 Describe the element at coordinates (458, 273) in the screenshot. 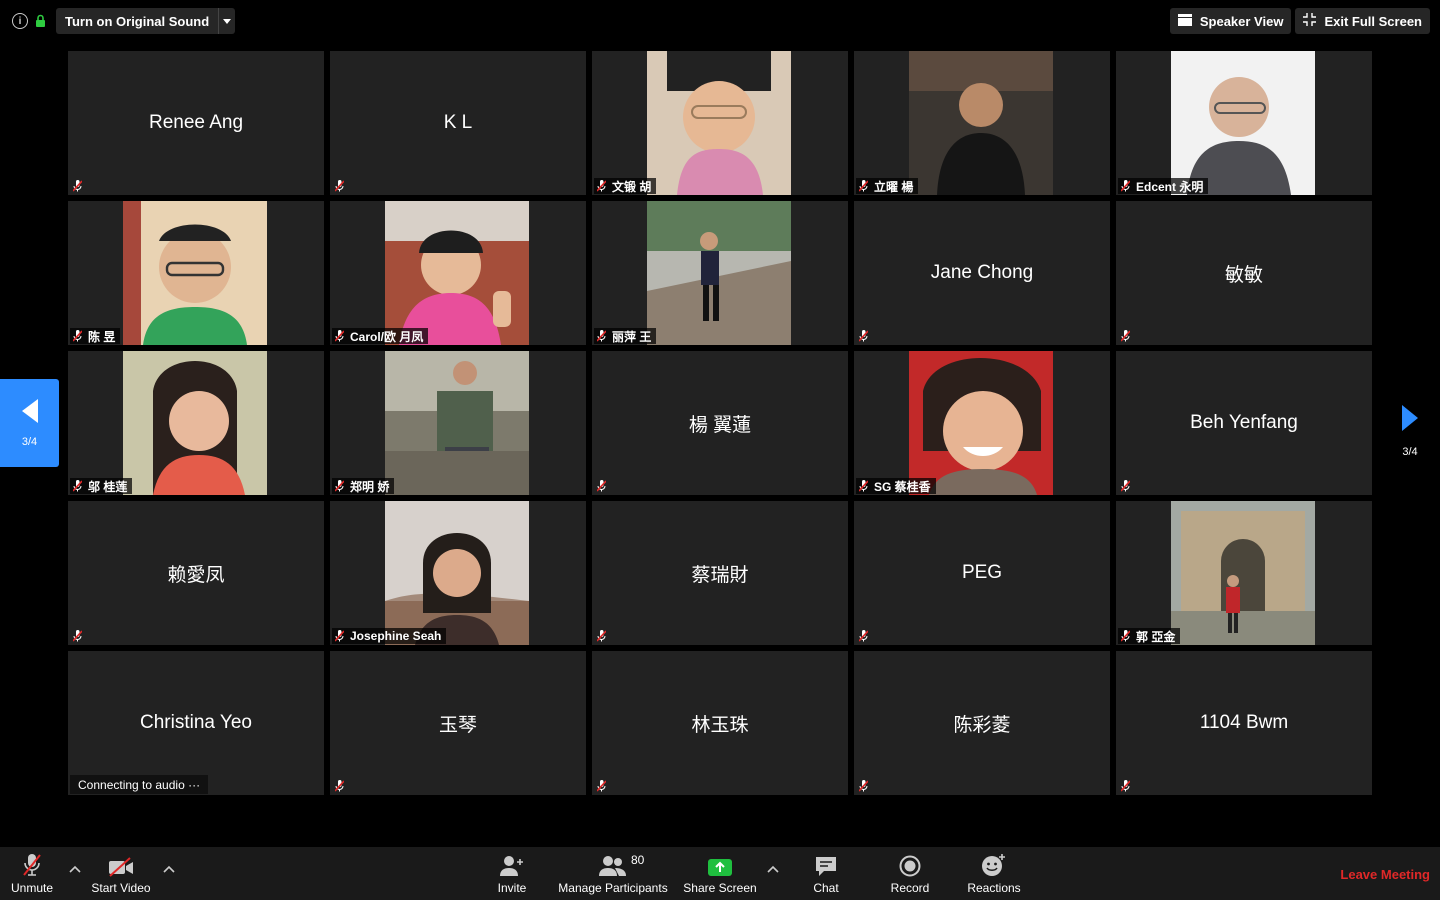

I see `participant-tile: Carol/欧 月凤` at that location.